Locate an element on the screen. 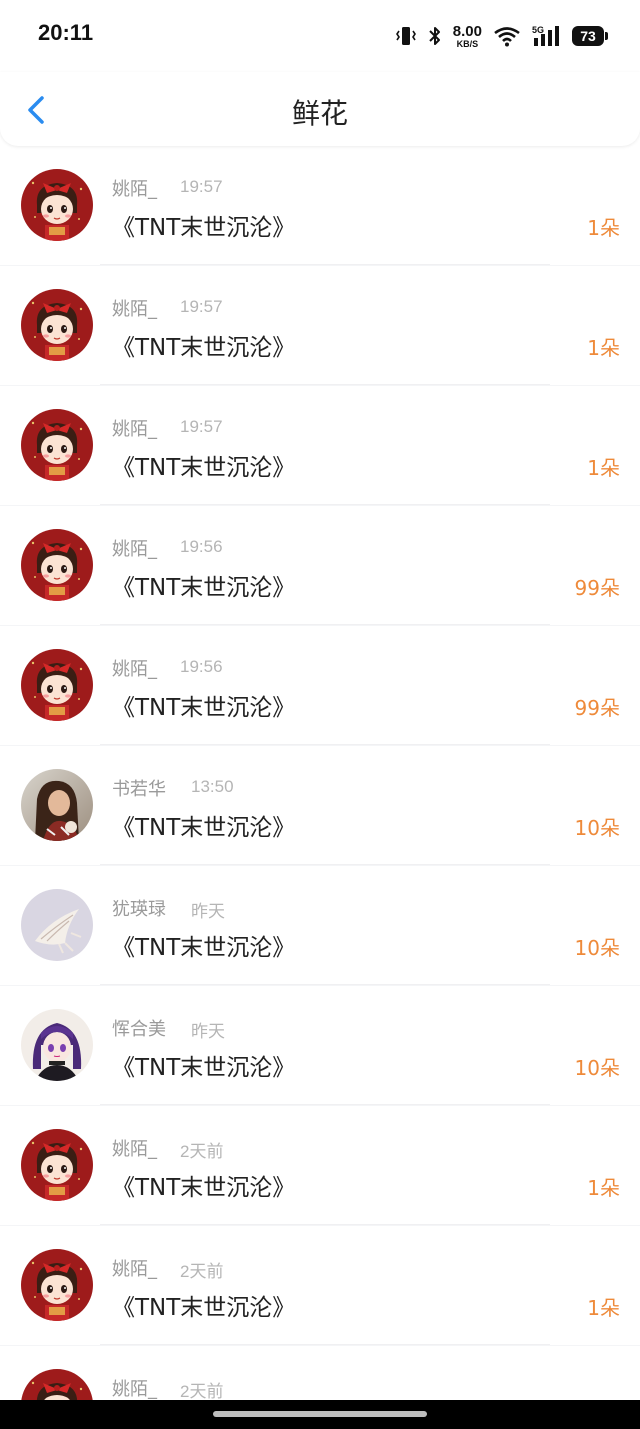  list-item: 恽合美 昨天《TNT末世沉沦》 10朵 is located at coordinates (320, 1045).